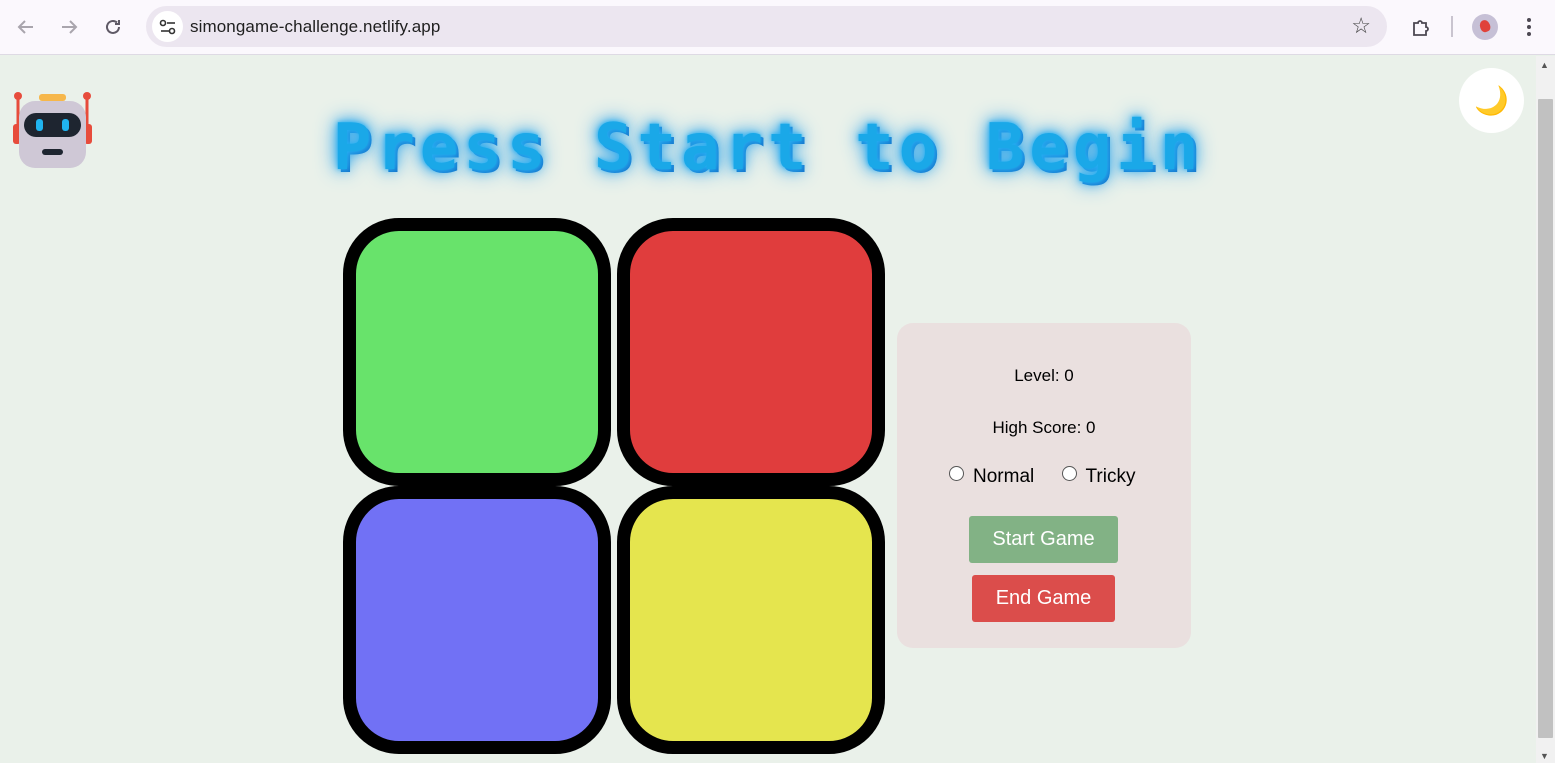 This screenshot has height=763, width=1555. What do you see at coordinates (477, 352) in the screenshot?
I see `green-pad` at bounding box center [477, 352].